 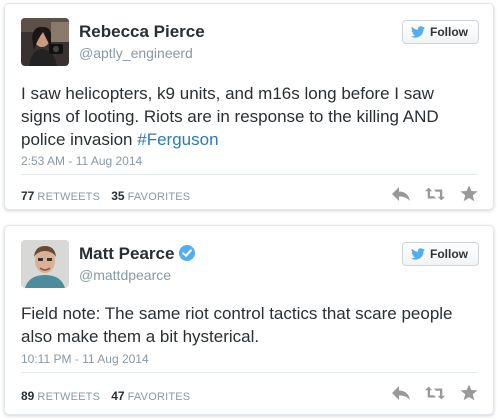 What do you see at coordinates (136, 53) in the screenshot?
I see `user-handle: @aptly_engineerd` at bounding box center [136, 53].